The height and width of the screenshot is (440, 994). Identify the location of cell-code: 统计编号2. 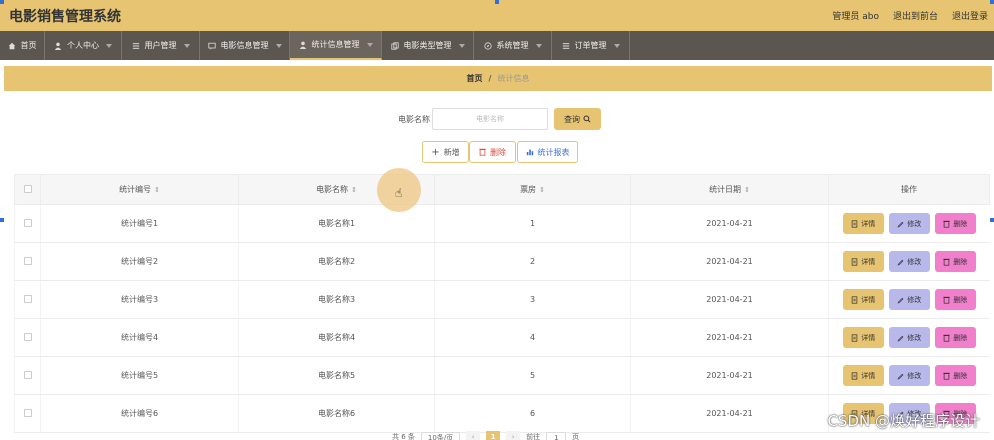
(139, 261).